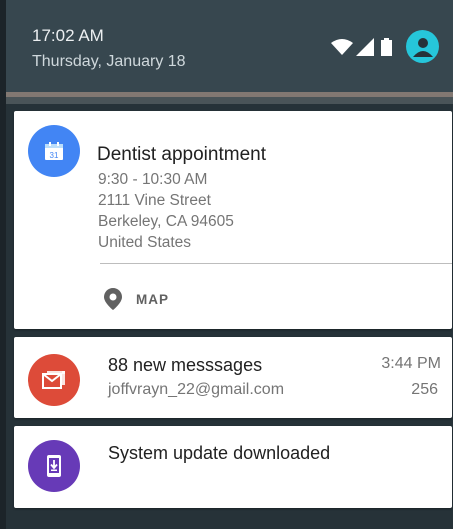 The image size is (453, 529). What do you see at coordinates (109, 61) in the screenshot?
I see `current-date: Thursday, January 18` at bounding box center [109, 61].